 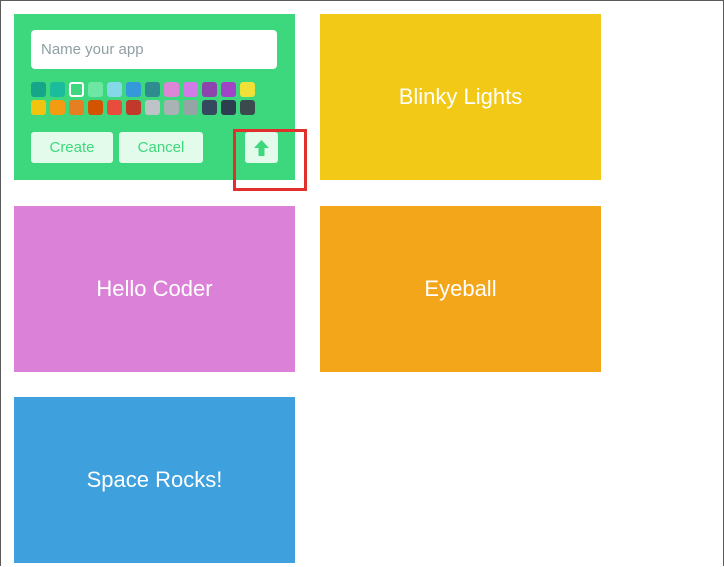 I want to click on app-tile-title: Blinky Lights, so click(x=460, y=96).